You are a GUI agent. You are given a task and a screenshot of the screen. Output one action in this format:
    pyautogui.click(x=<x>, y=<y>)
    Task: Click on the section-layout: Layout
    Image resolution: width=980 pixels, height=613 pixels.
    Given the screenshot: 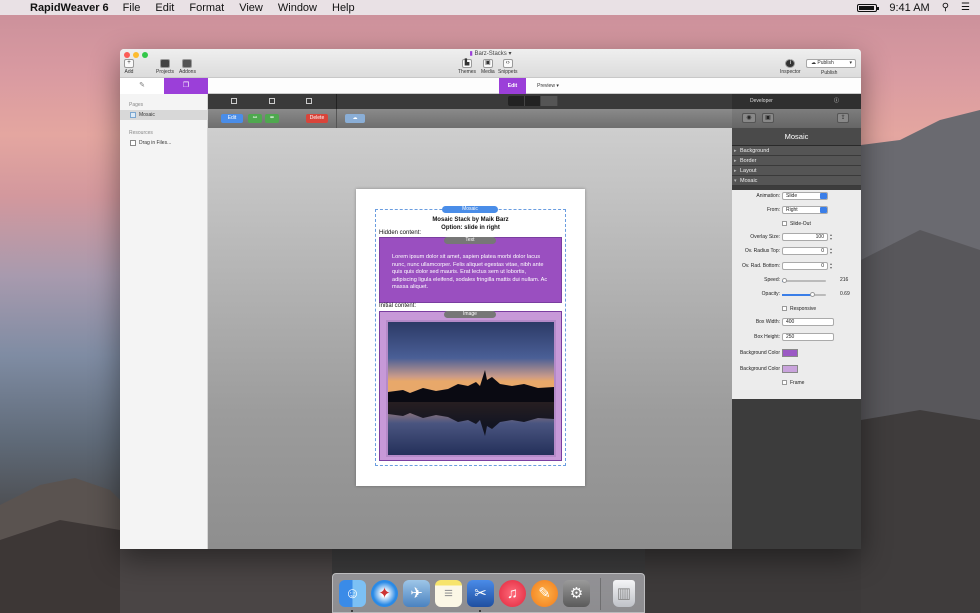 What is the action you would take?
    pyautogui.click(x=796, y=171)
    